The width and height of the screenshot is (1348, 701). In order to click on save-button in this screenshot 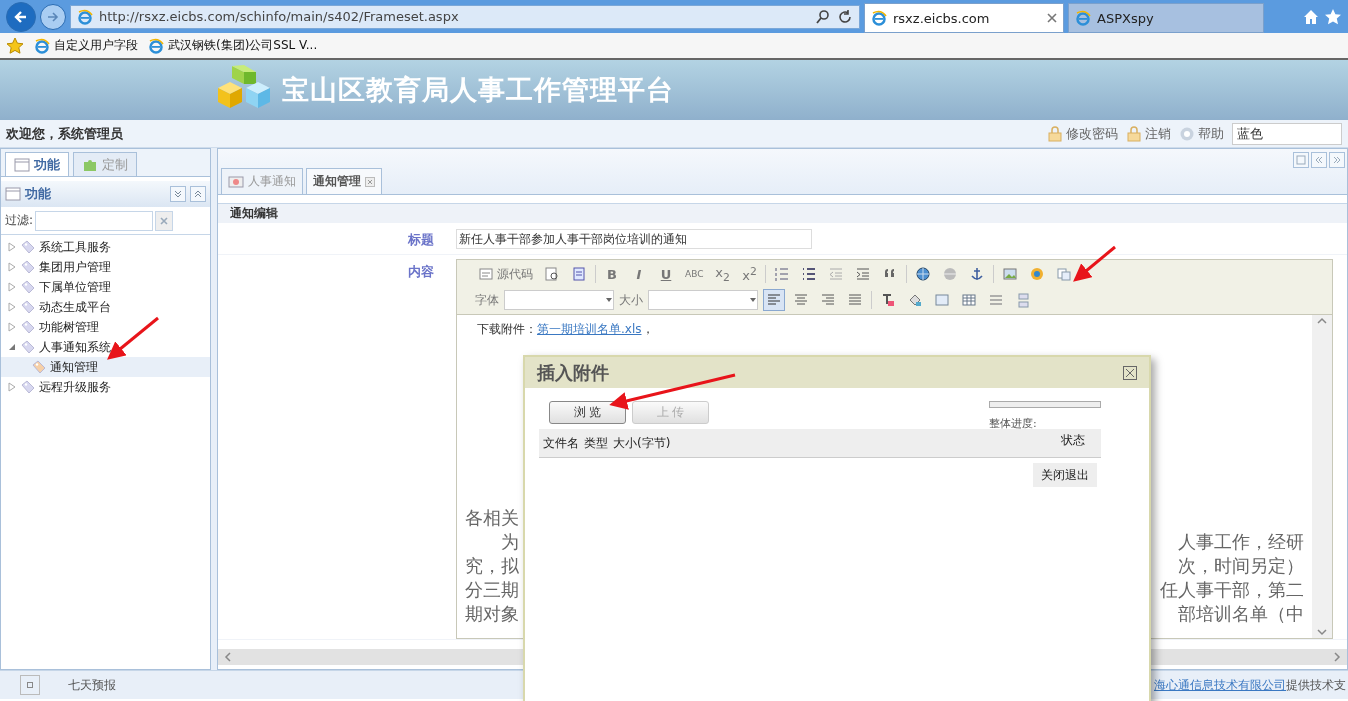, I will do `click(1301, 160)`.